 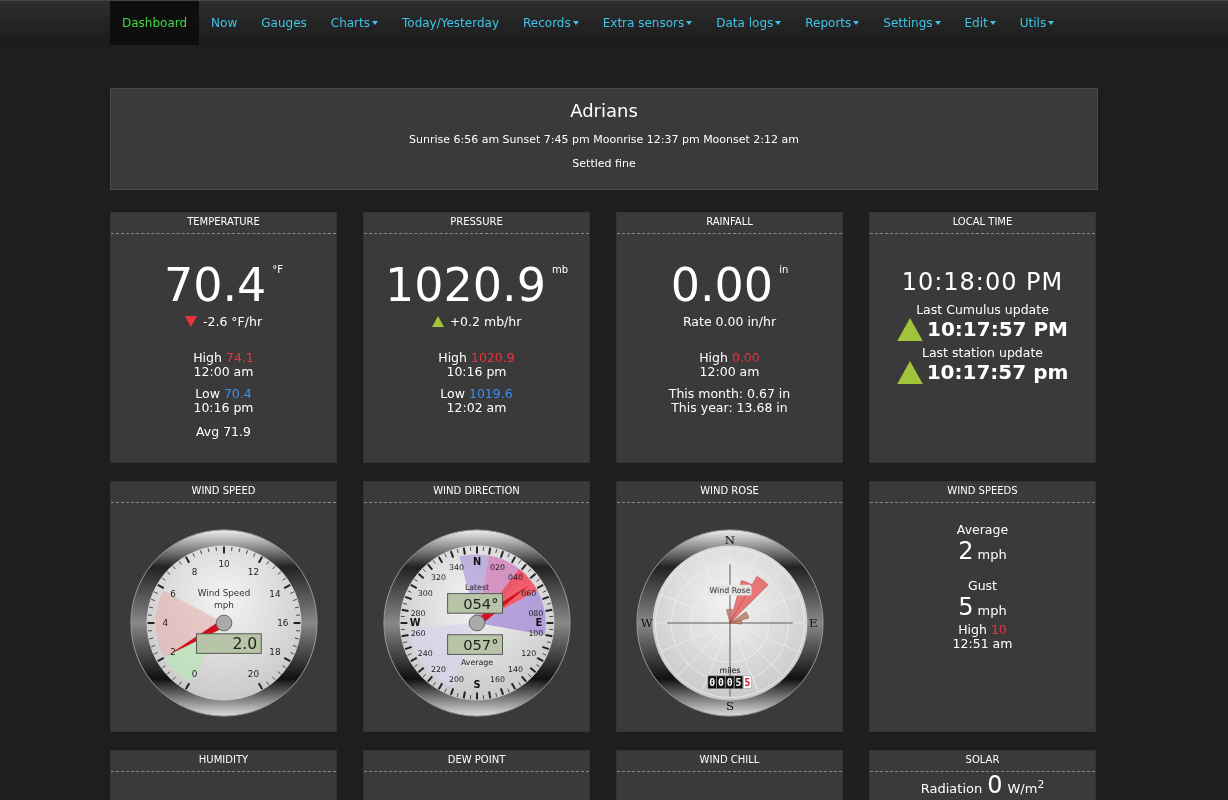 What do you see at coordinates (604, 139) in the screenshot?
I see `astro-times: Sunrise 6:56 am Sunset 7:45 pm Moonrise 12:37 pm Moonset 2:12 am` at bounding box center [604, 139].